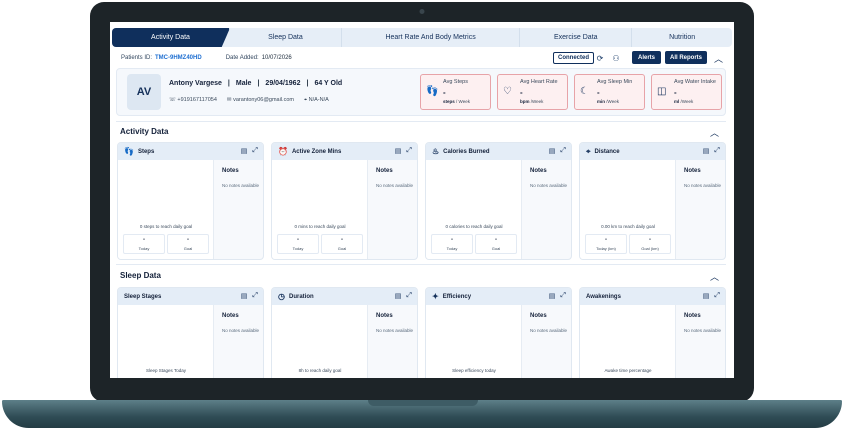 The height and width of the screenshot is (446, 844). Describe the element at coordinates (166, 370) in the screenshot. I see `chart-caption: Sleep Stages Today` at that location.